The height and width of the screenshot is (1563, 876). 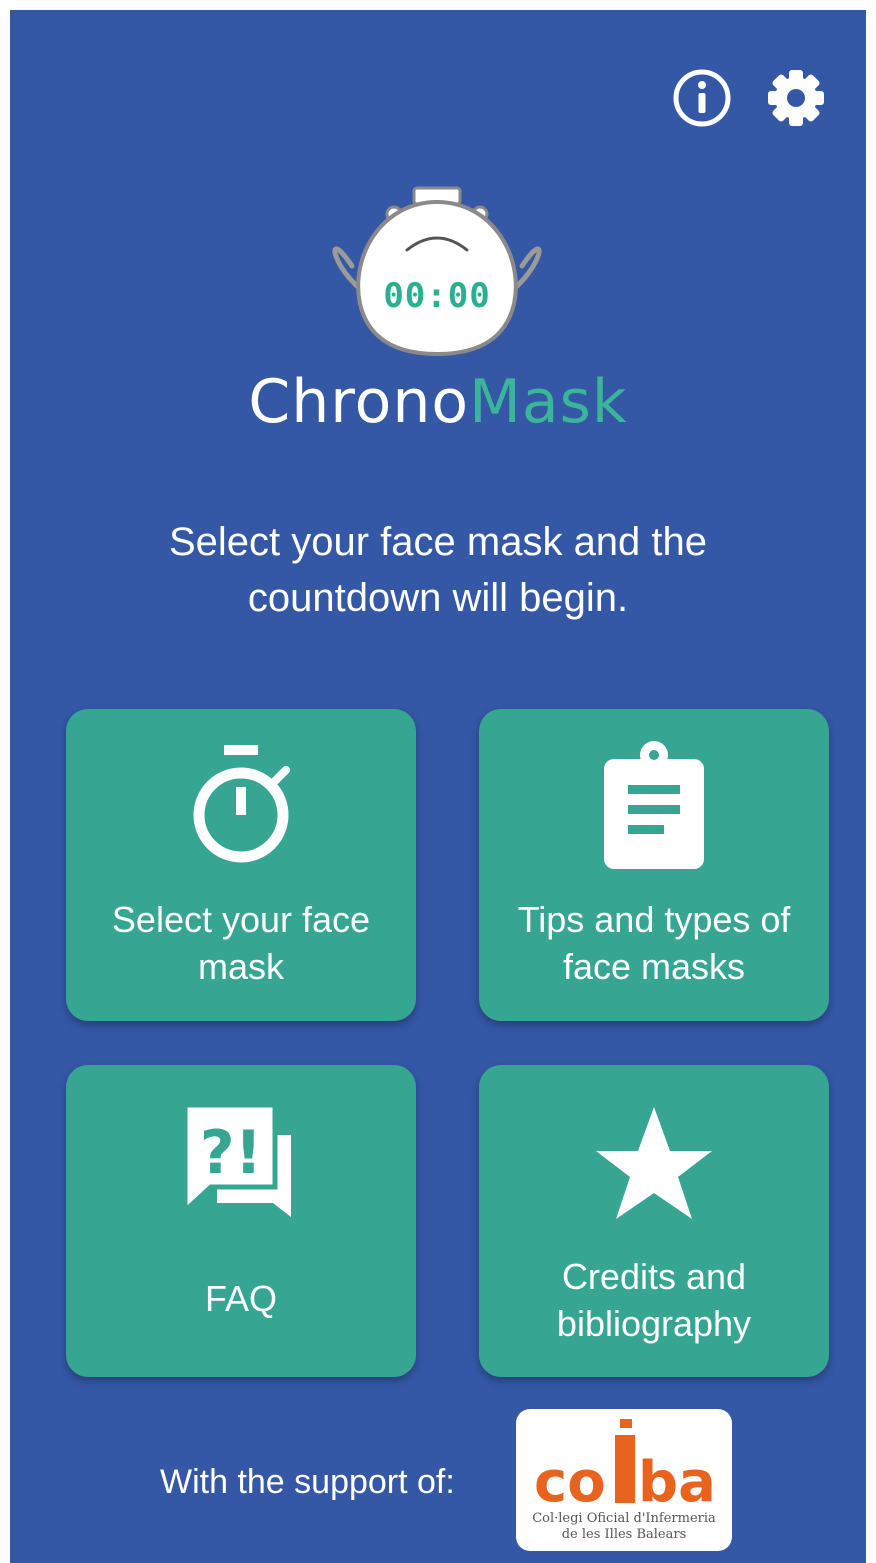 I want to click on faq-tile: ?! FAQ, so click(x=241, y=1221).